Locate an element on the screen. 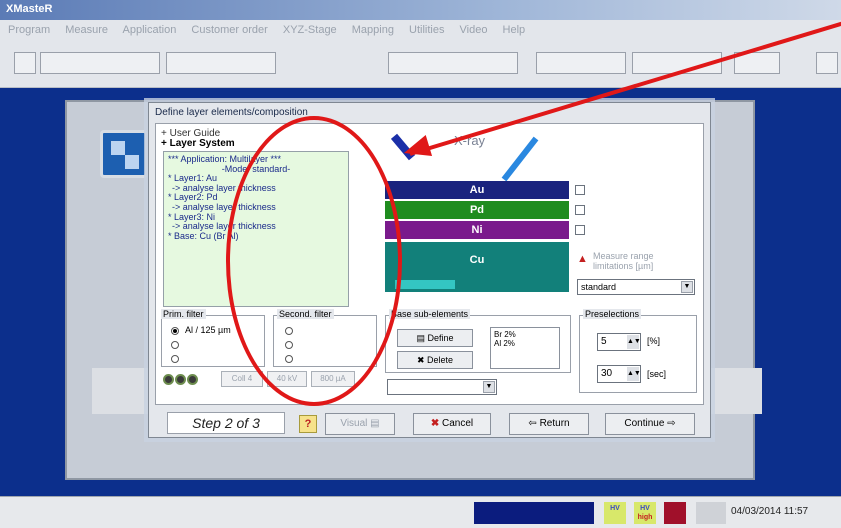 The image size is (841, 528). define-button: ▤ Define is located at coordinates (435, 338).